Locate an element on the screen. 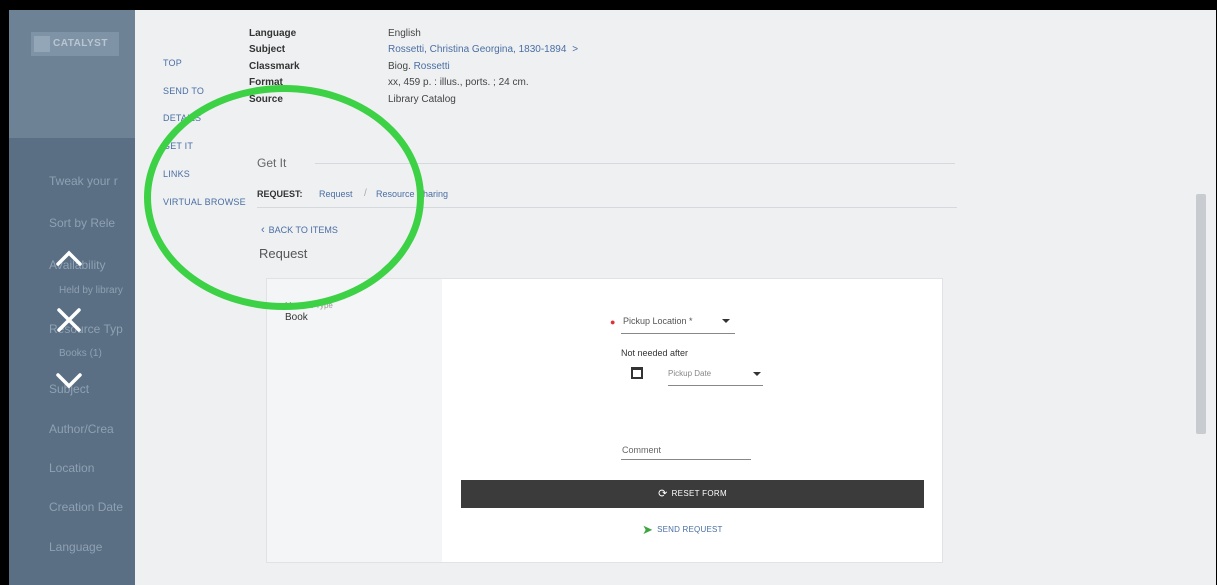 Image resolution: width=1217 pixels, height=585 pixels. filter-location: Location is located at coordinates (72, 468).